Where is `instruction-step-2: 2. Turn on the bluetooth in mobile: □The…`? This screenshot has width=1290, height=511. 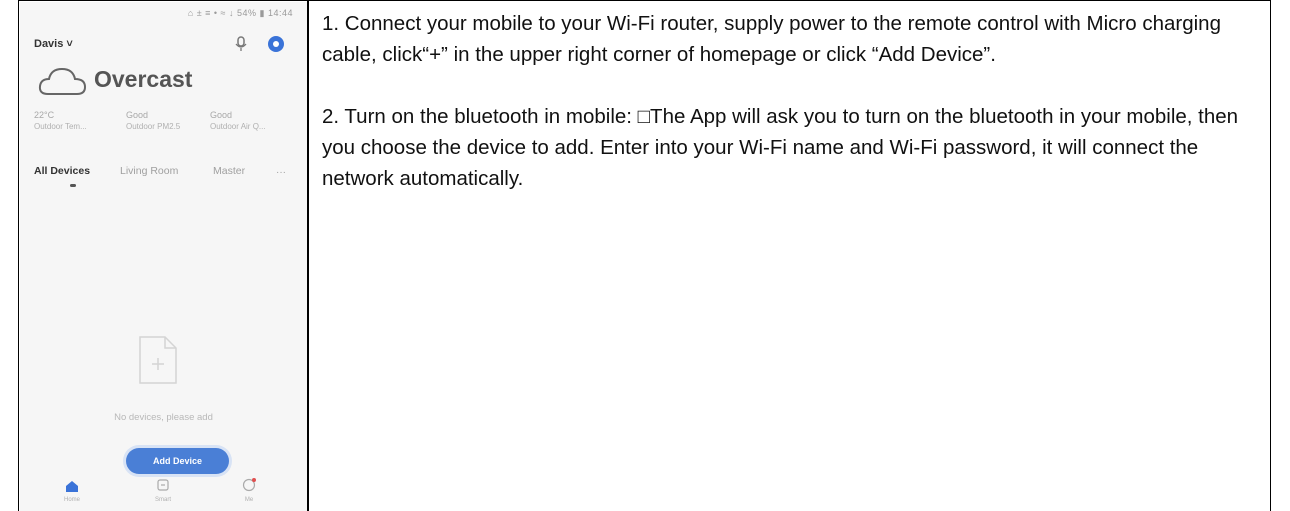 instruction-step-2: 2. Turn on the bluetooth in mobile: □The… is located at coordinates (780, 147).